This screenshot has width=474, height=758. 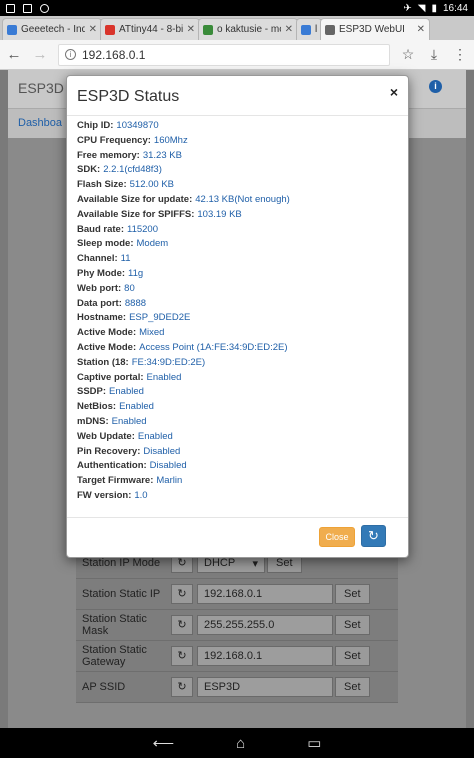 I want to click on status-value: ESP_9DED2E, so click(x=160, y=318).